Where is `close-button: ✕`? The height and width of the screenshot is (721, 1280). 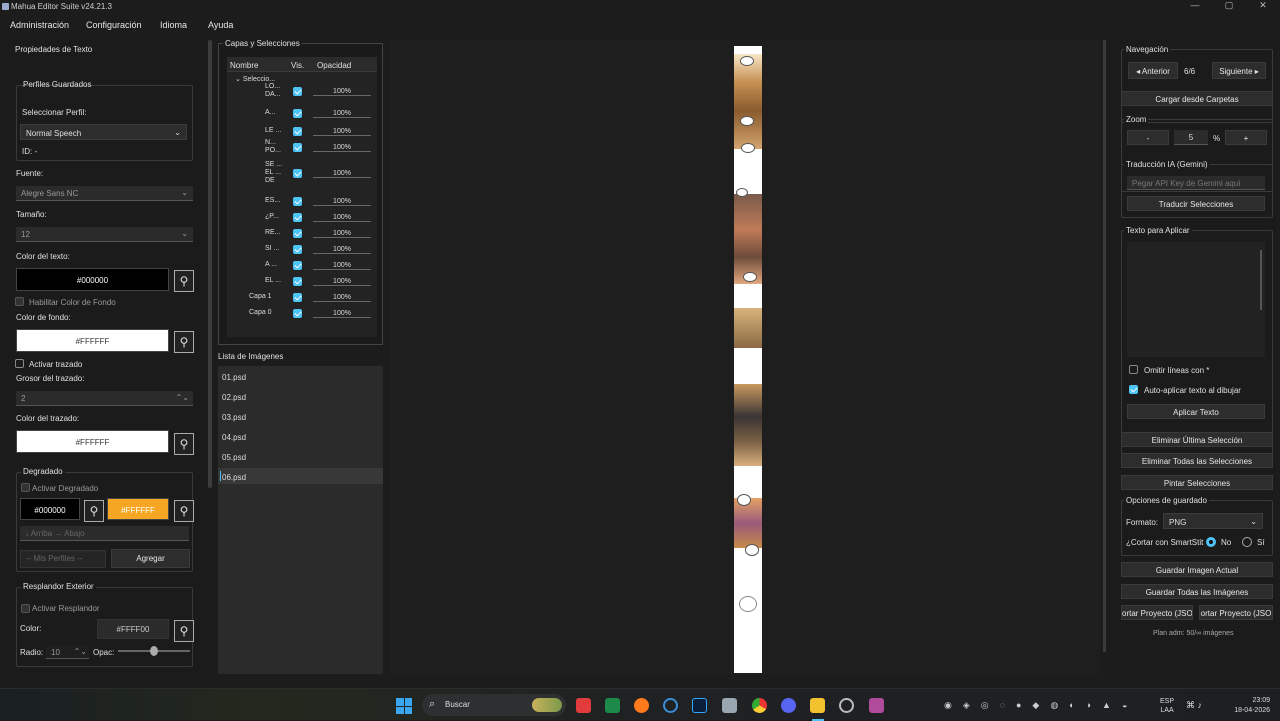 close-button: ✕ is located at coordinates (1263, 7).